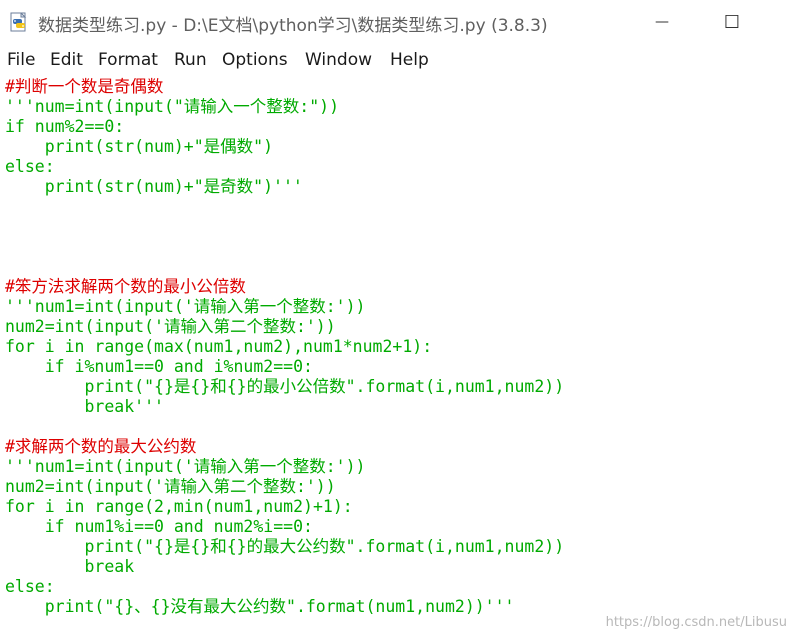 The height and width of the screenshot is (638, 795). I want to click on minimize-button: —, so click(662, 22).